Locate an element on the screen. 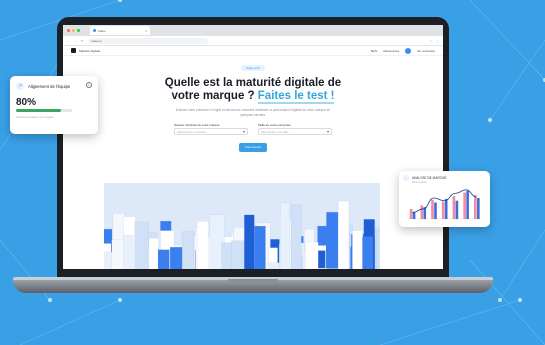  hero-3d-bars-image is located at coordinates (242, 226).